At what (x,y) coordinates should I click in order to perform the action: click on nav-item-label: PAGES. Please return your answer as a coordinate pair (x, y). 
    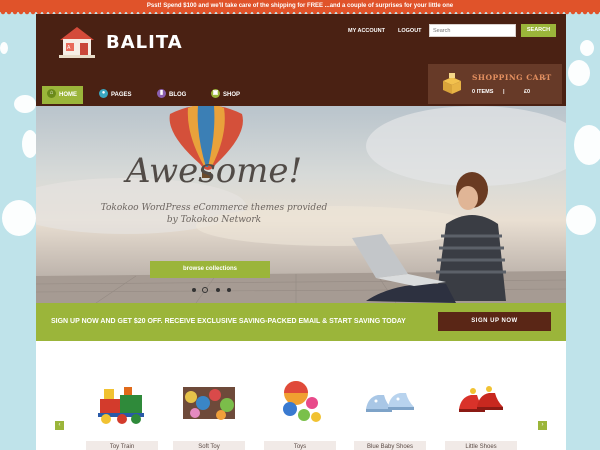
    Looking at the image, I should click on (121, 95).